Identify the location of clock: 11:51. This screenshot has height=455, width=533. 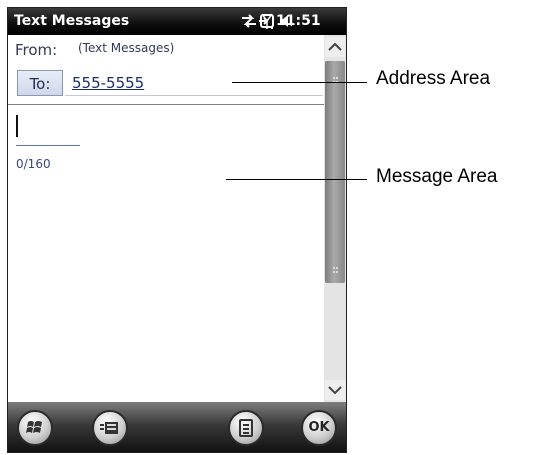
(298, 21).